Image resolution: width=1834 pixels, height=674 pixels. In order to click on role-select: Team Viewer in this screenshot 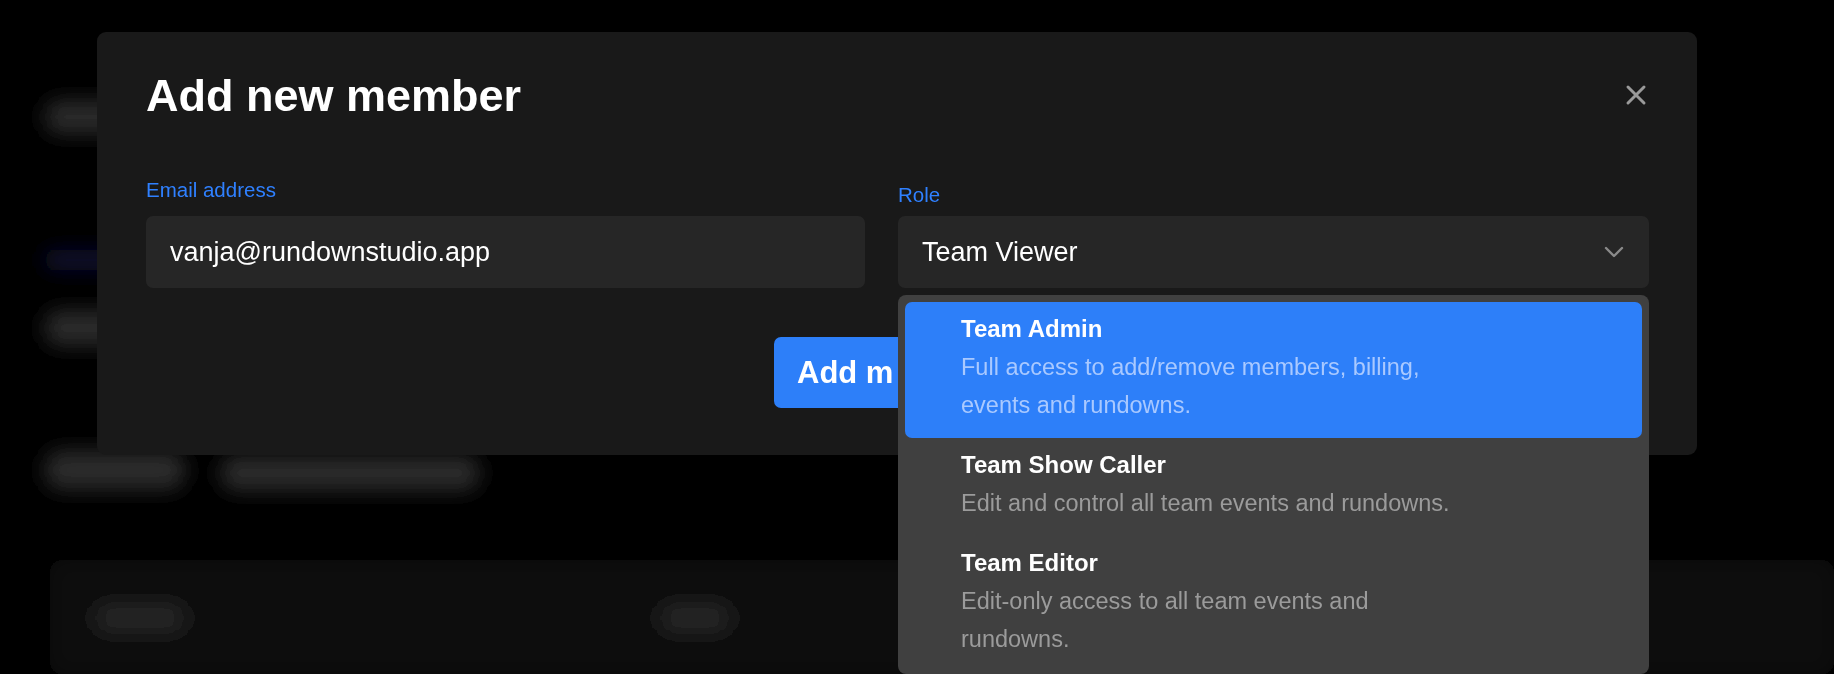, I will do `click(1273, 252)`.